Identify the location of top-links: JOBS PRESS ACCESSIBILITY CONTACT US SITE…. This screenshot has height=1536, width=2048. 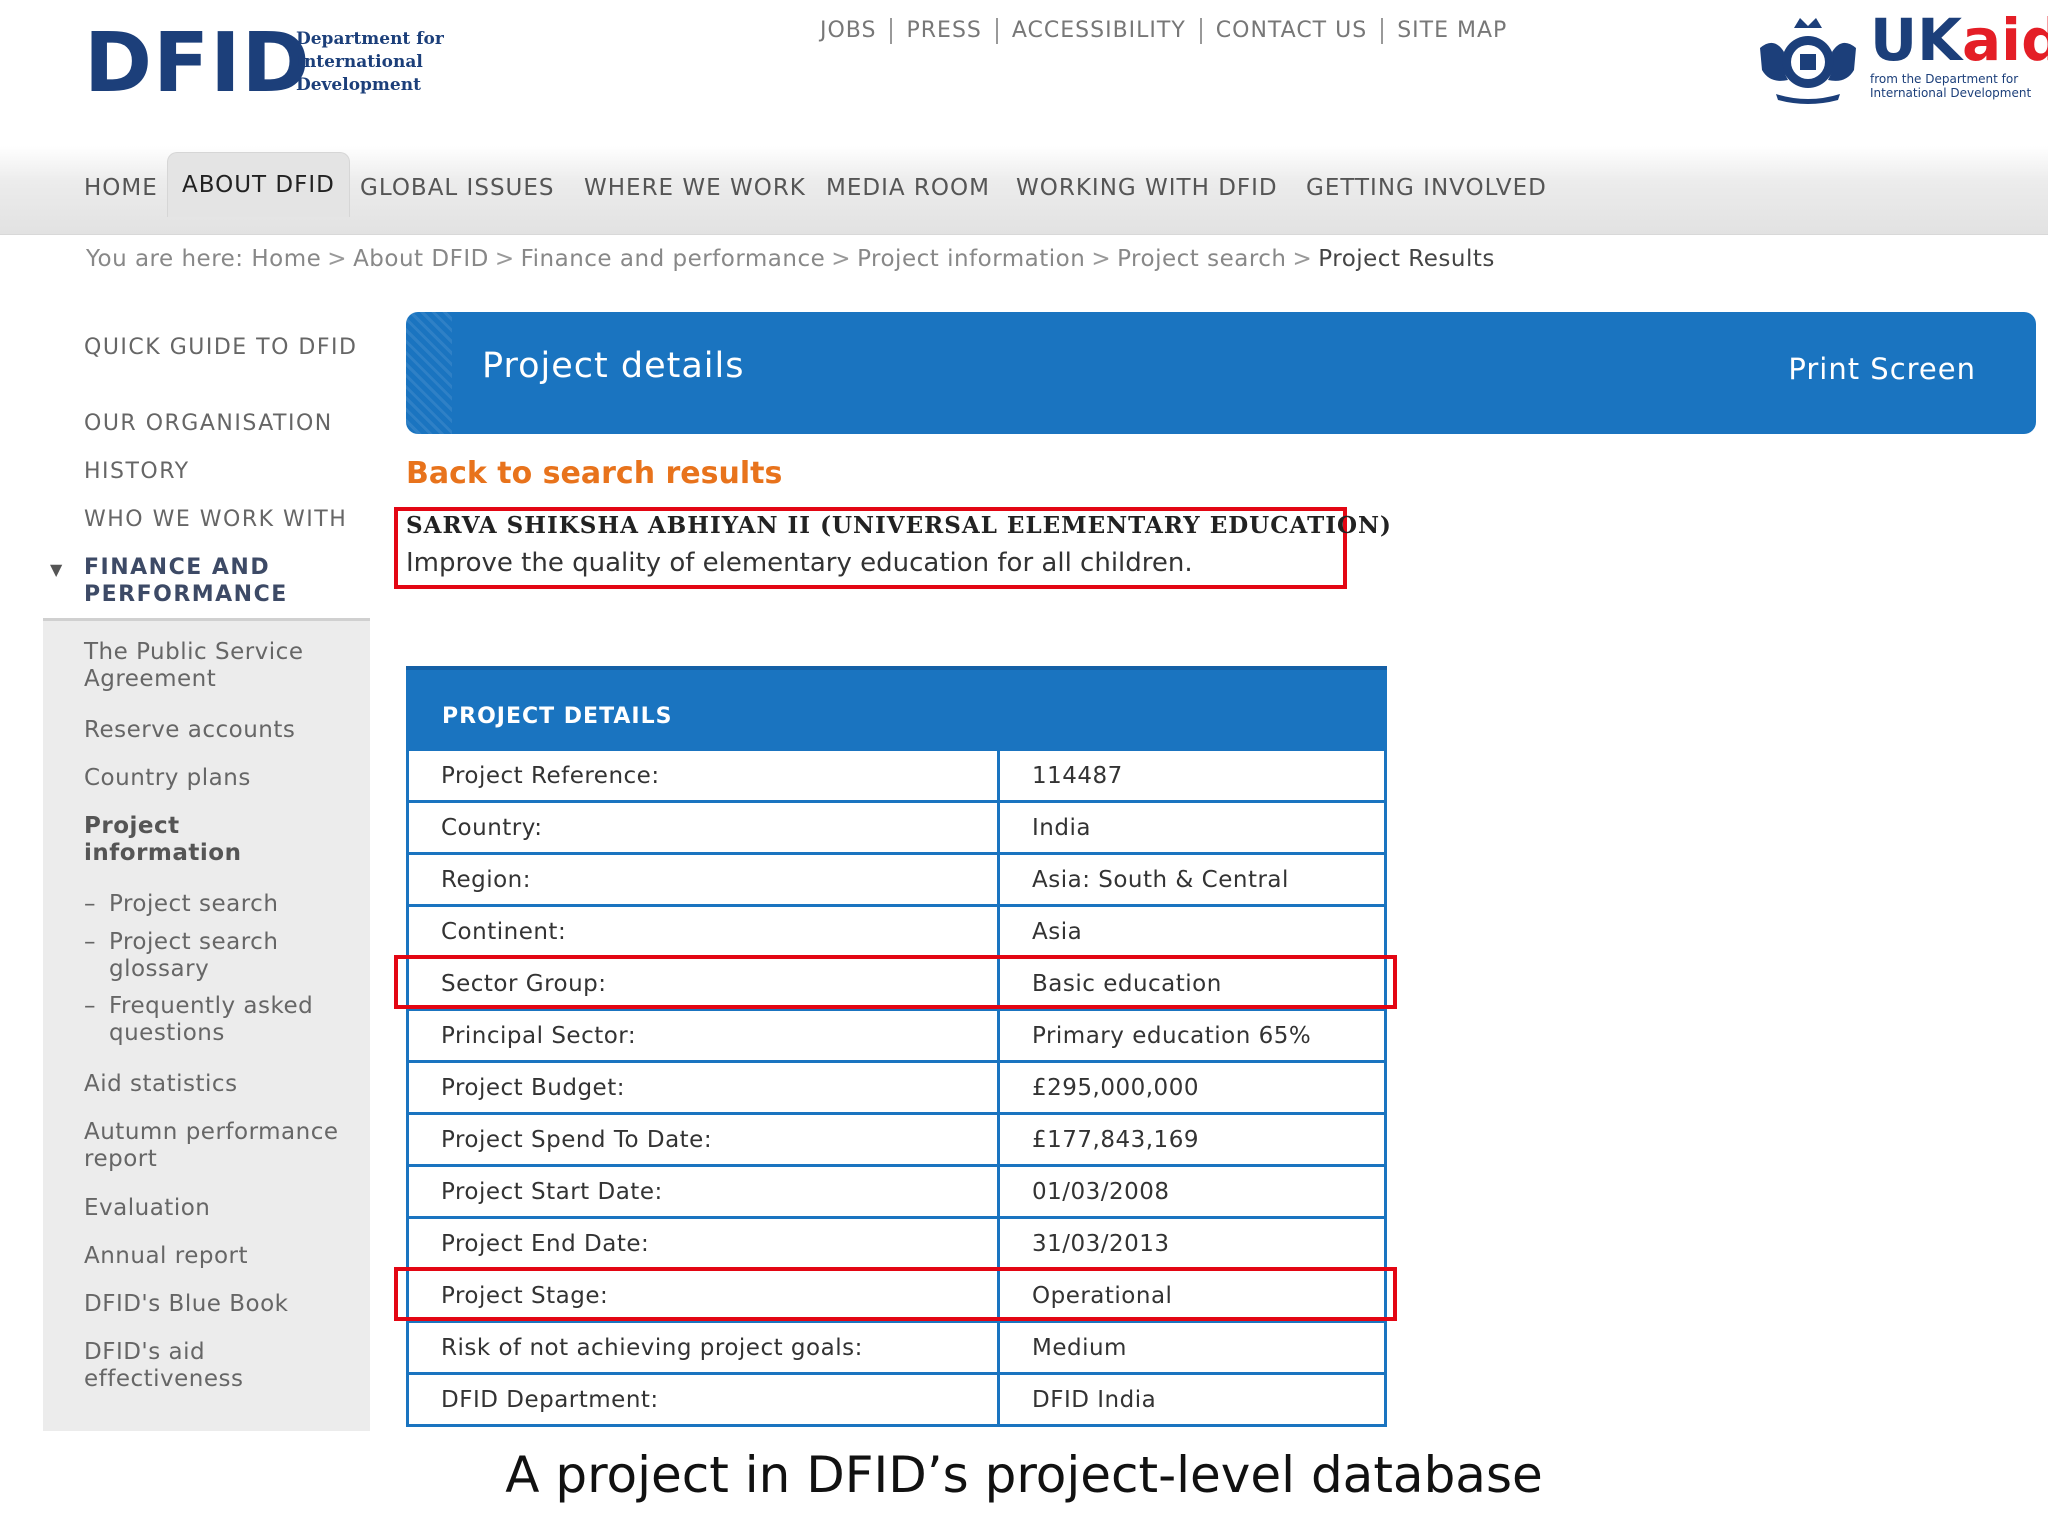
(1163, 31).